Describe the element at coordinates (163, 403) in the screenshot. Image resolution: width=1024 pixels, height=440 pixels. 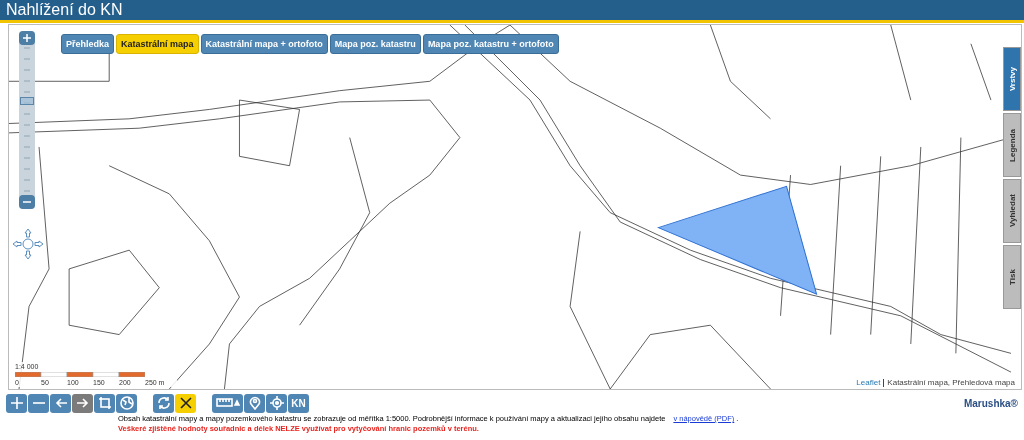
I see `refresh-icon` at that location.